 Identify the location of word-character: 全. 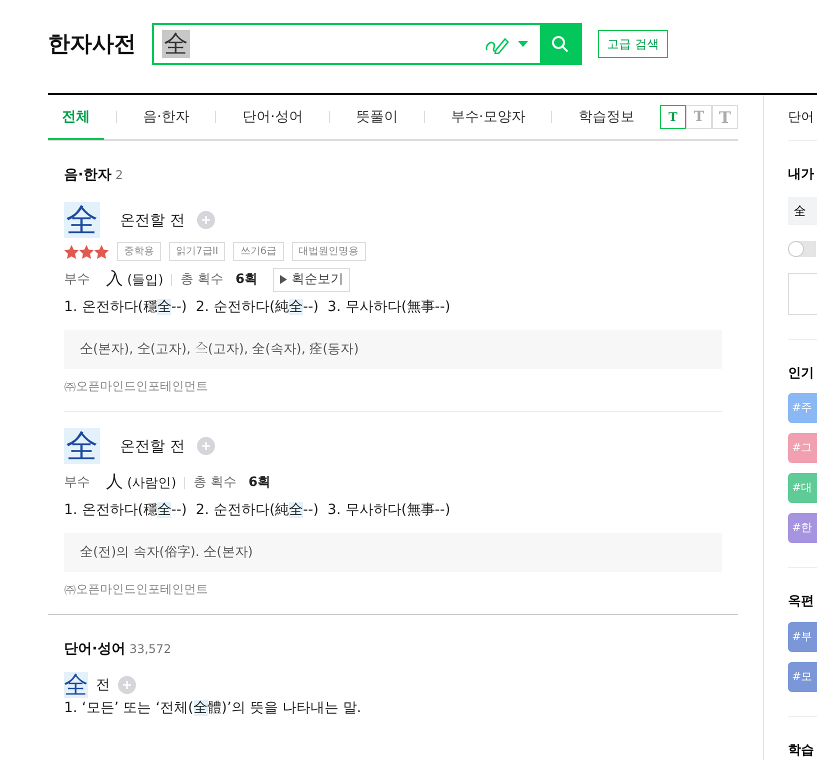
(76, 685).